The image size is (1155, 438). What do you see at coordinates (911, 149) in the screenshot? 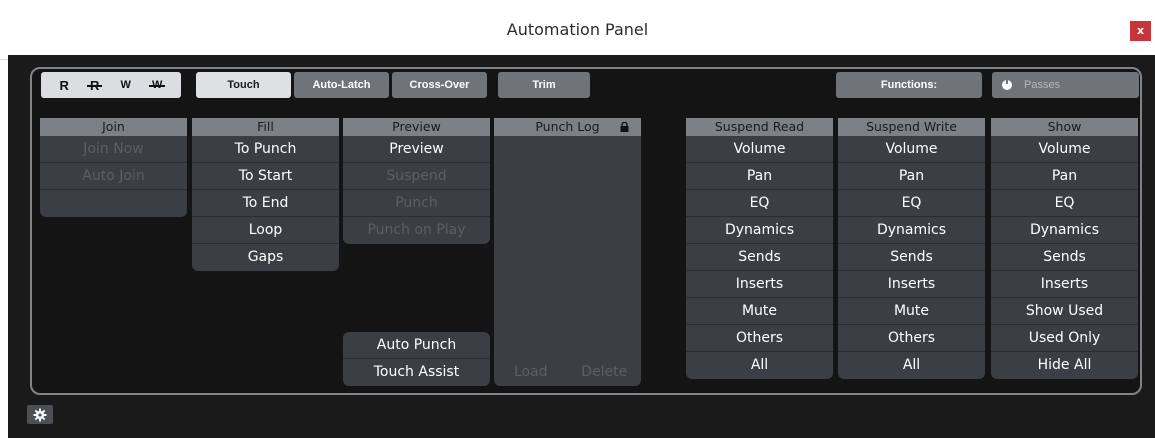
I see `suspend-write-volume: Volume` at bounding box center [911, 149].